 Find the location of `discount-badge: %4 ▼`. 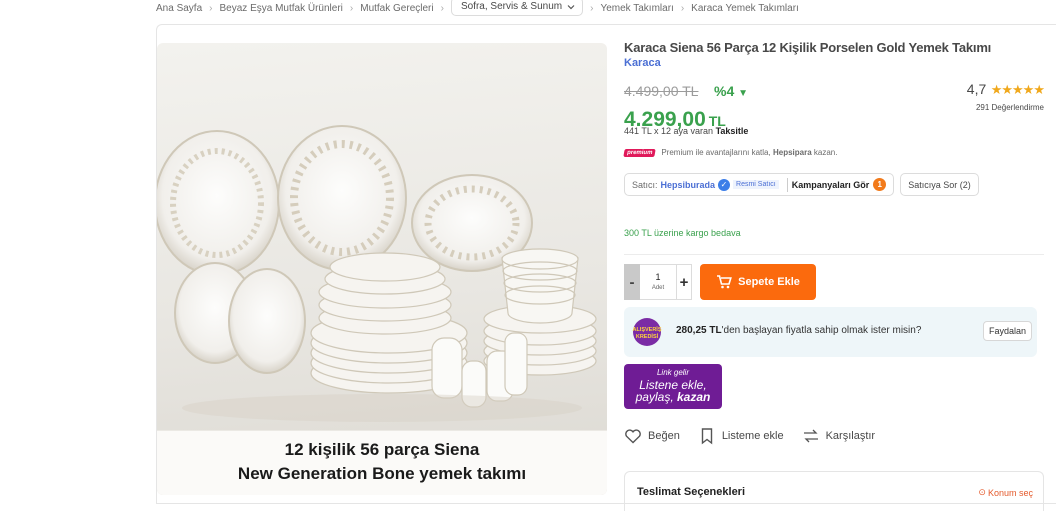

discount-badge: %4 ▼ is located at coordinates (731, 91).